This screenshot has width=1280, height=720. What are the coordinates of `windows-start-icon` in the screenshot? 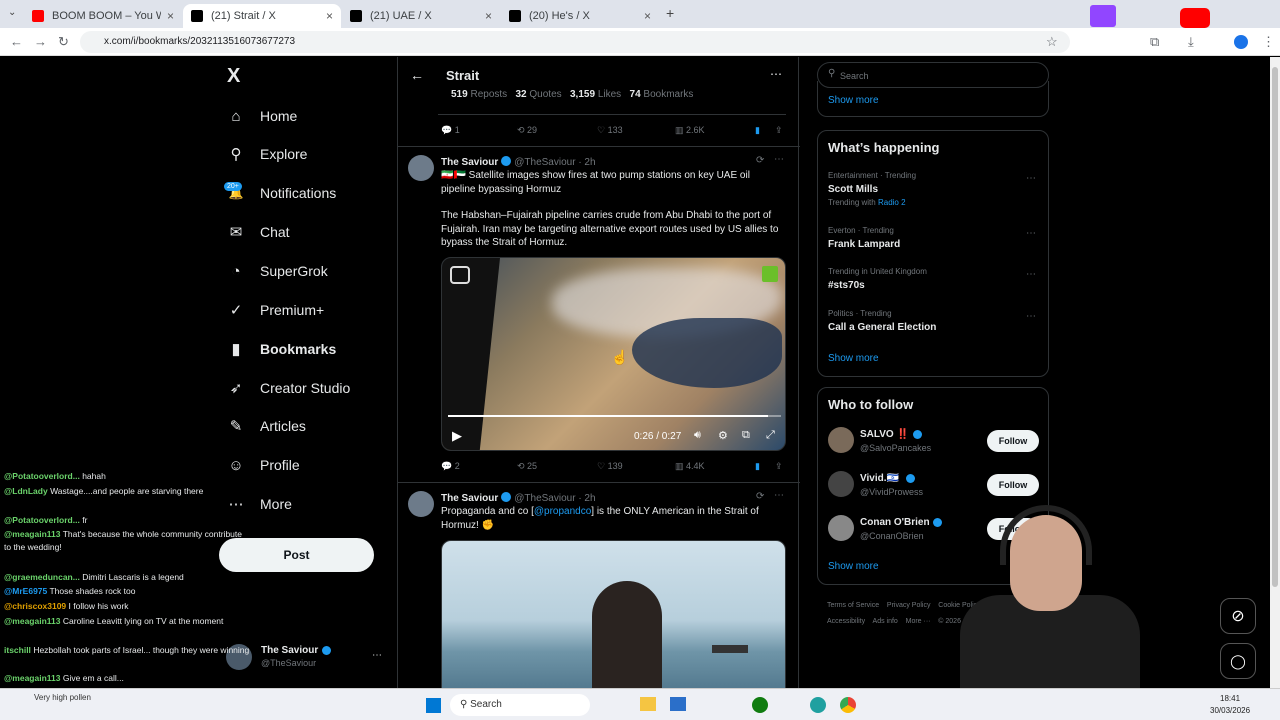 It's located at (433, 705).